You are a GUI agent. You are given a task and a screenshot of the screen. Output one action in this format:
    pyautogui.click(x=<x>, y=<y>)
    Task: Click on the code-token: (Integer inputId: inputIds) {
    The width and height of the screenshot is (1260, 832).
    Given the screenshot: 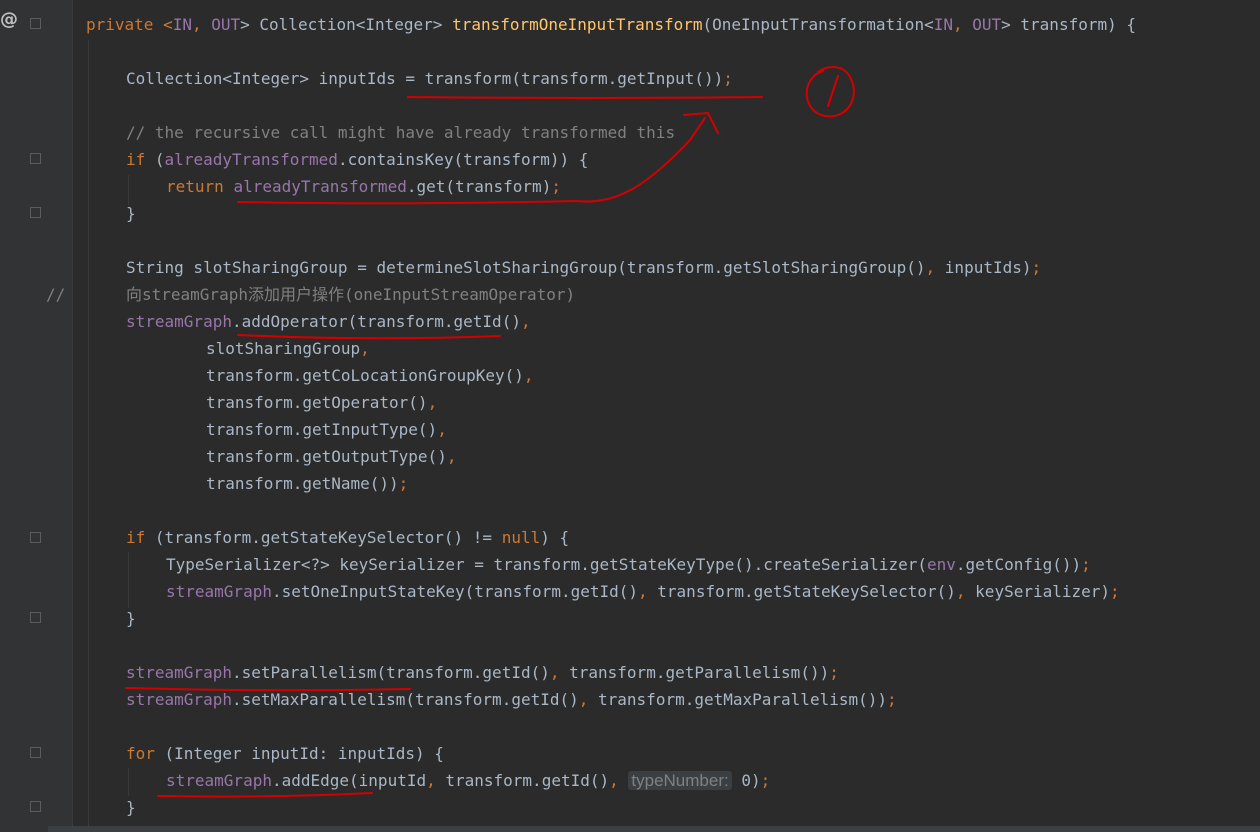 What is the action you would take?
    pyautogui.click(x=304, y=753)
    